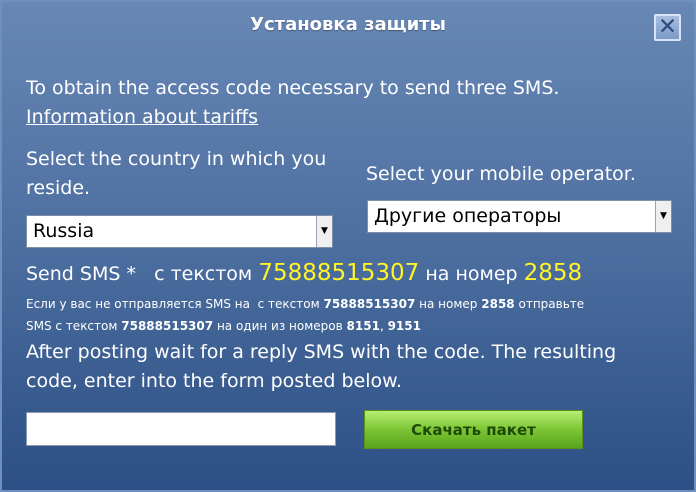 The width and height of the screenshot is (696, 492). I want to click on operator-prompt: Select your mobile operator., so click(501, 174).